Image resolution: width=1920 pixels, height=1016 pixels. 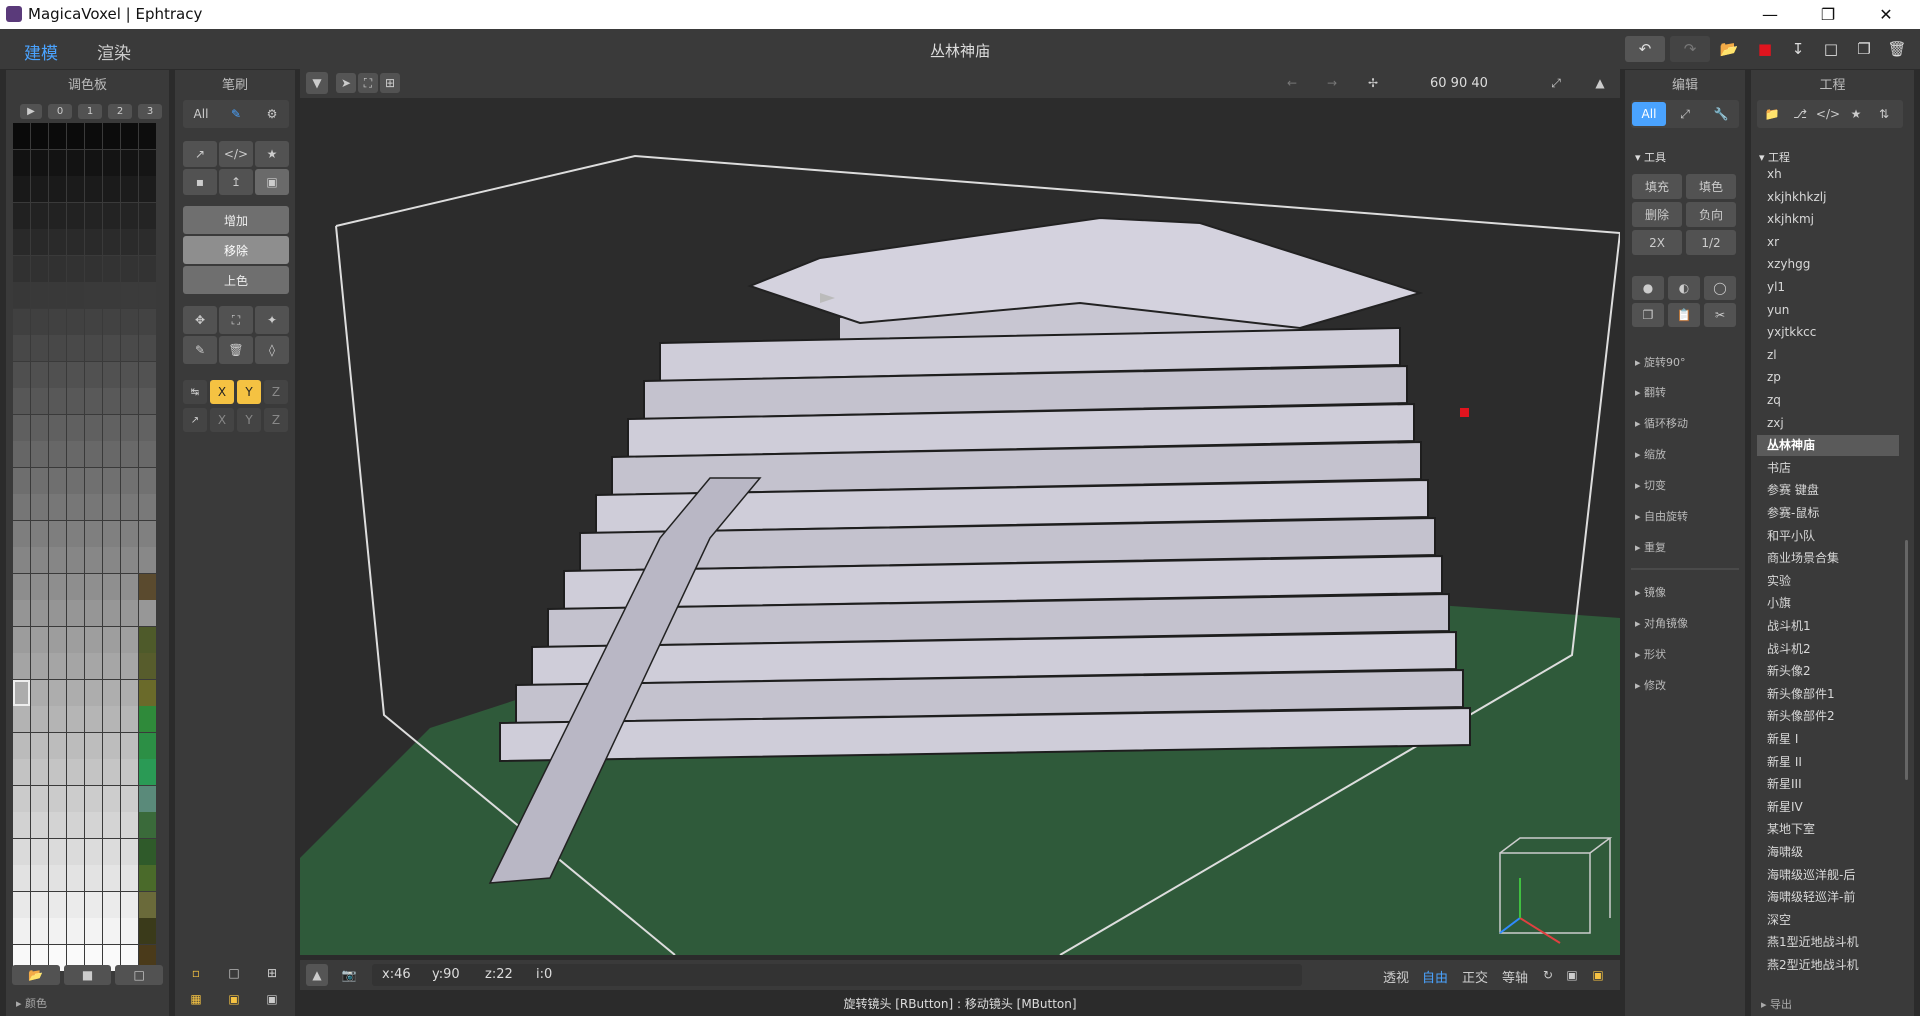 I want to click on project-item: 新星III, so click(x=1828, y=784).